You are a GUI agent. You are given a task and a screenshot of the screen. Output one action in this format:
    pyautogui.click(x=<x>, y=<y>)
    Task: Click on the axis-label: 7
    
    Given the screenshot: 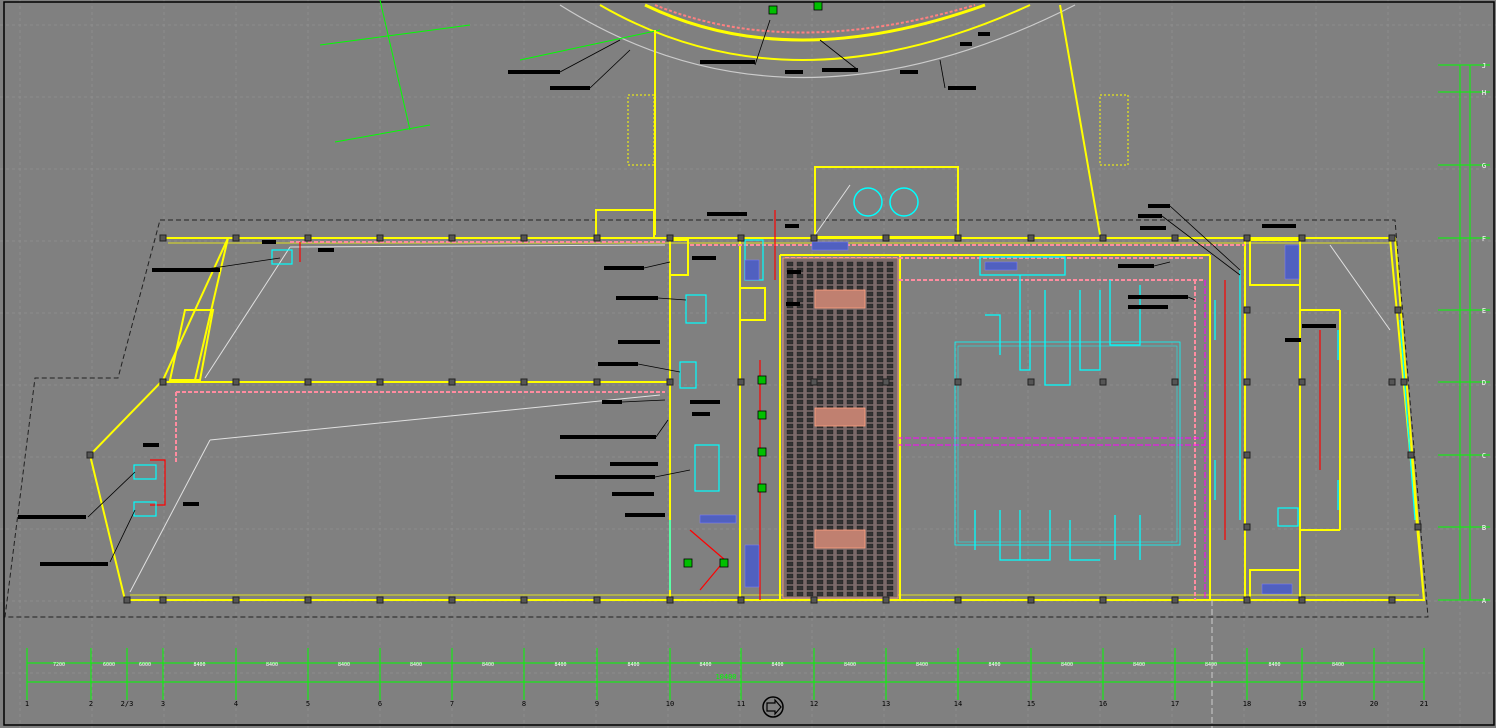 What is the action you would take?
    pyautogui.click(x=452, y=704)
    